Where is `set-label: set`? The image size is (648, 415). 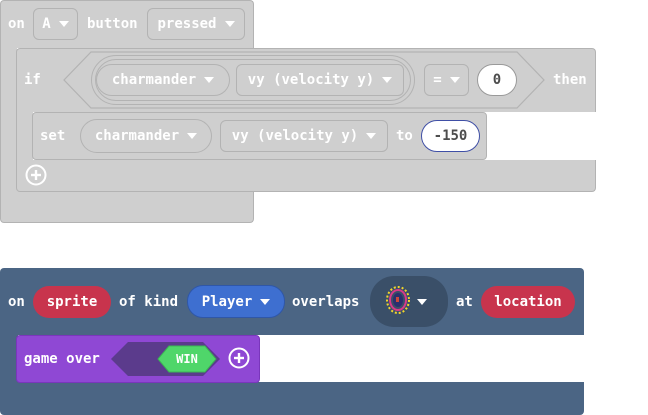 set-label: set is located at coordinates (53, 136).